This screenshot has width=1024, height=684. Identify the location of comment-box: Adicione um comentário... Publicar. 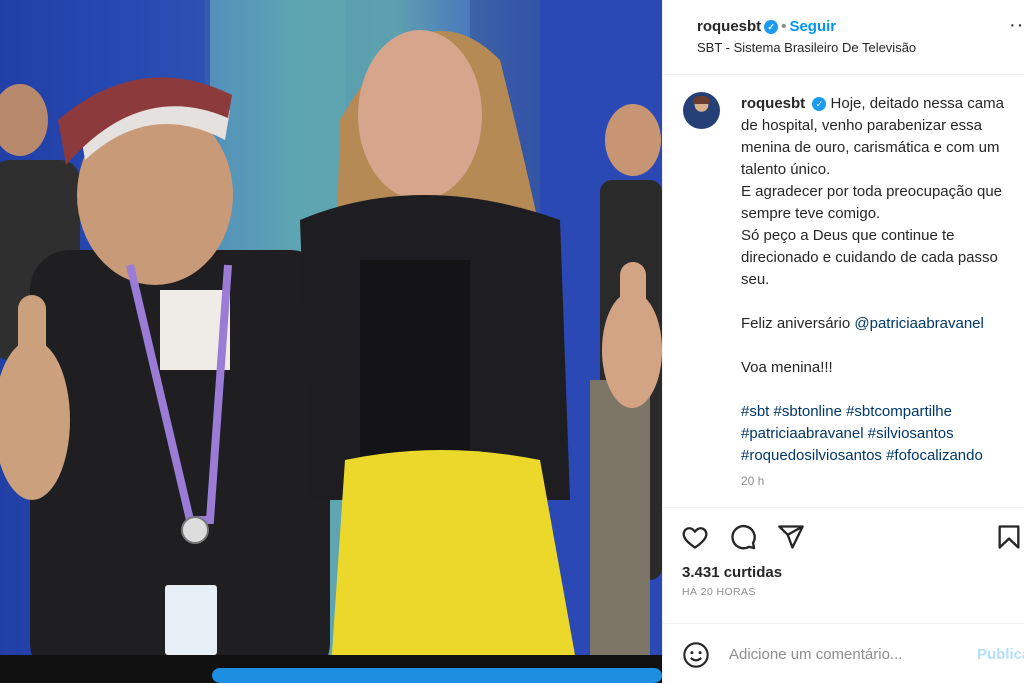
(843, 653).